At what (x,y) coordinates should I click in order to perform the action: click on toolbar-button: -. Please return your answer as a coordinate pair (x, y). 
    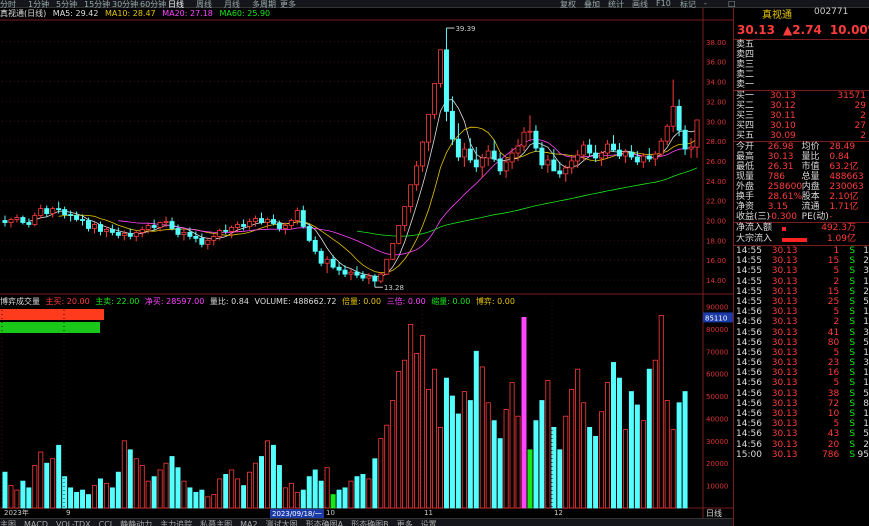
    Looking at the image, I should click on (705, 4).